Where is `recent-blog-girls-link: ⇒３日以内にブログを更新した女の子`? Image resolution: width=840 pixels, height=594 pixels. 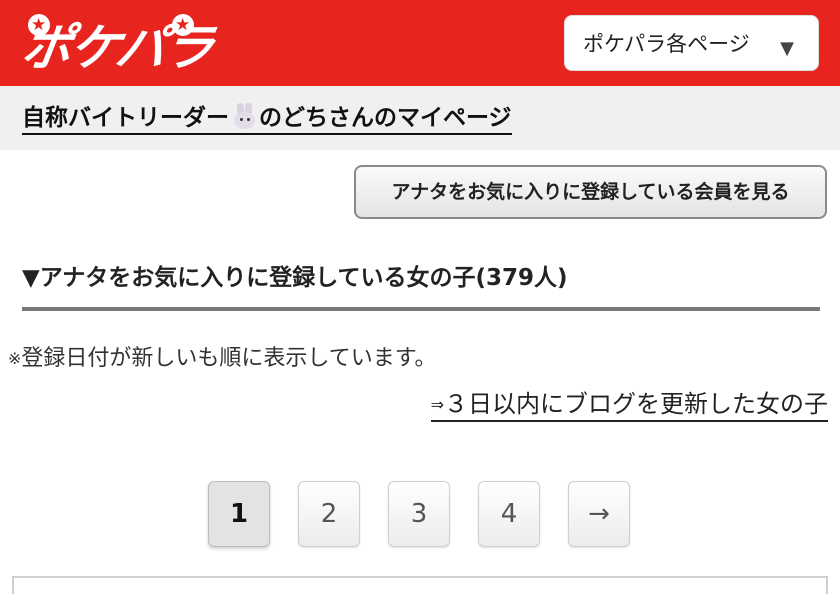
recent-blog-girls-link: ⇒３日以内にブログを更新した女の子 is located at coordinates (629, 405).